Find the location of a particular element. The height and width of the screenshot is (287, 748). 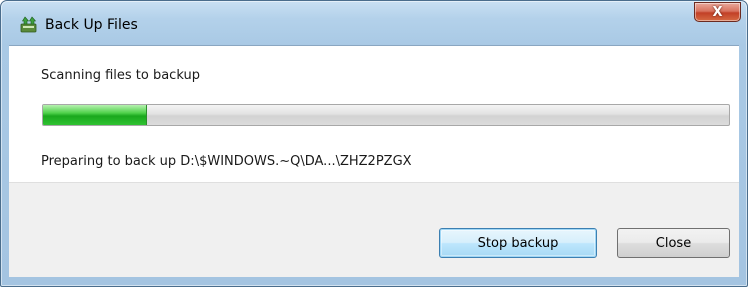

close-button: Close is located at coordinates (673, 243).